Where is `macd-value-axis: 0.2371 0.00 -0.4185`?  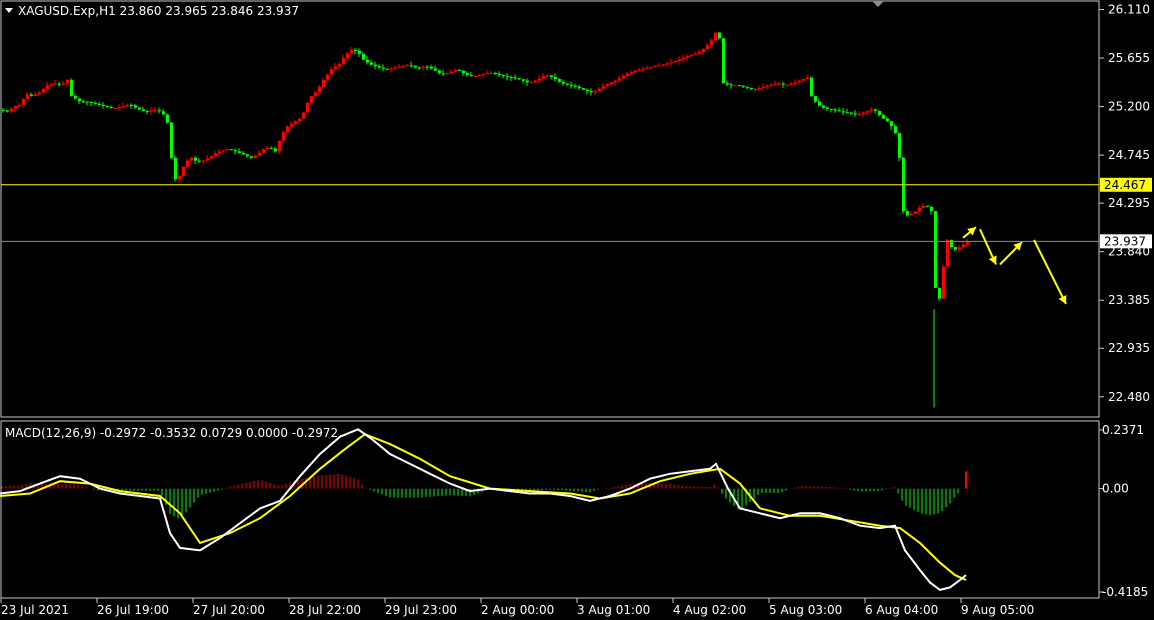
macd-value-axis: 0.2371 0.00 -0.4185 is located at coordinates (1123, 511).